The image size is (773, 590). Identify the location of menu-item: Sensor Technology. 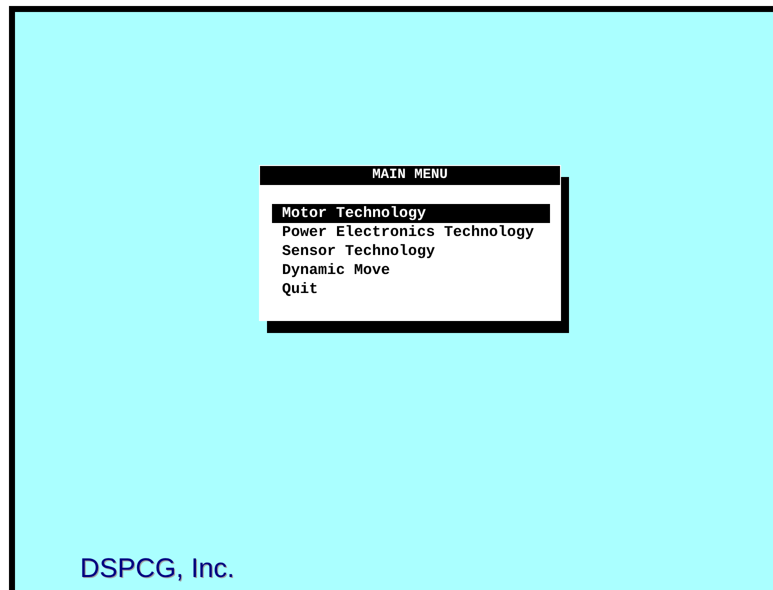
(411, 251).